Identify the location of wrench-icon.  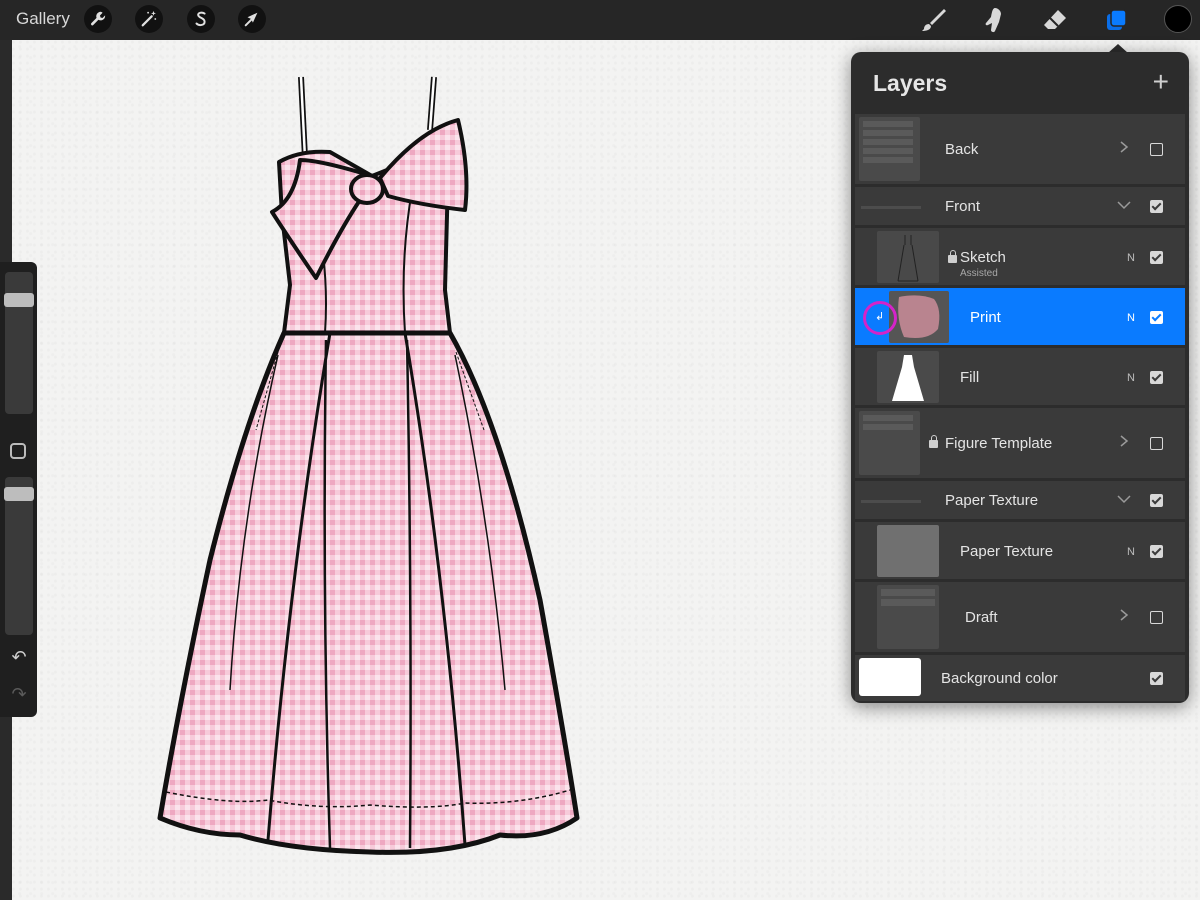
(98, 19).